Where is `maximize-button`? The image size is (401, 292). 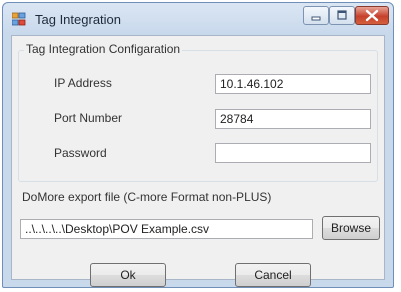 maximize-button is located at coordinates (342, 15).